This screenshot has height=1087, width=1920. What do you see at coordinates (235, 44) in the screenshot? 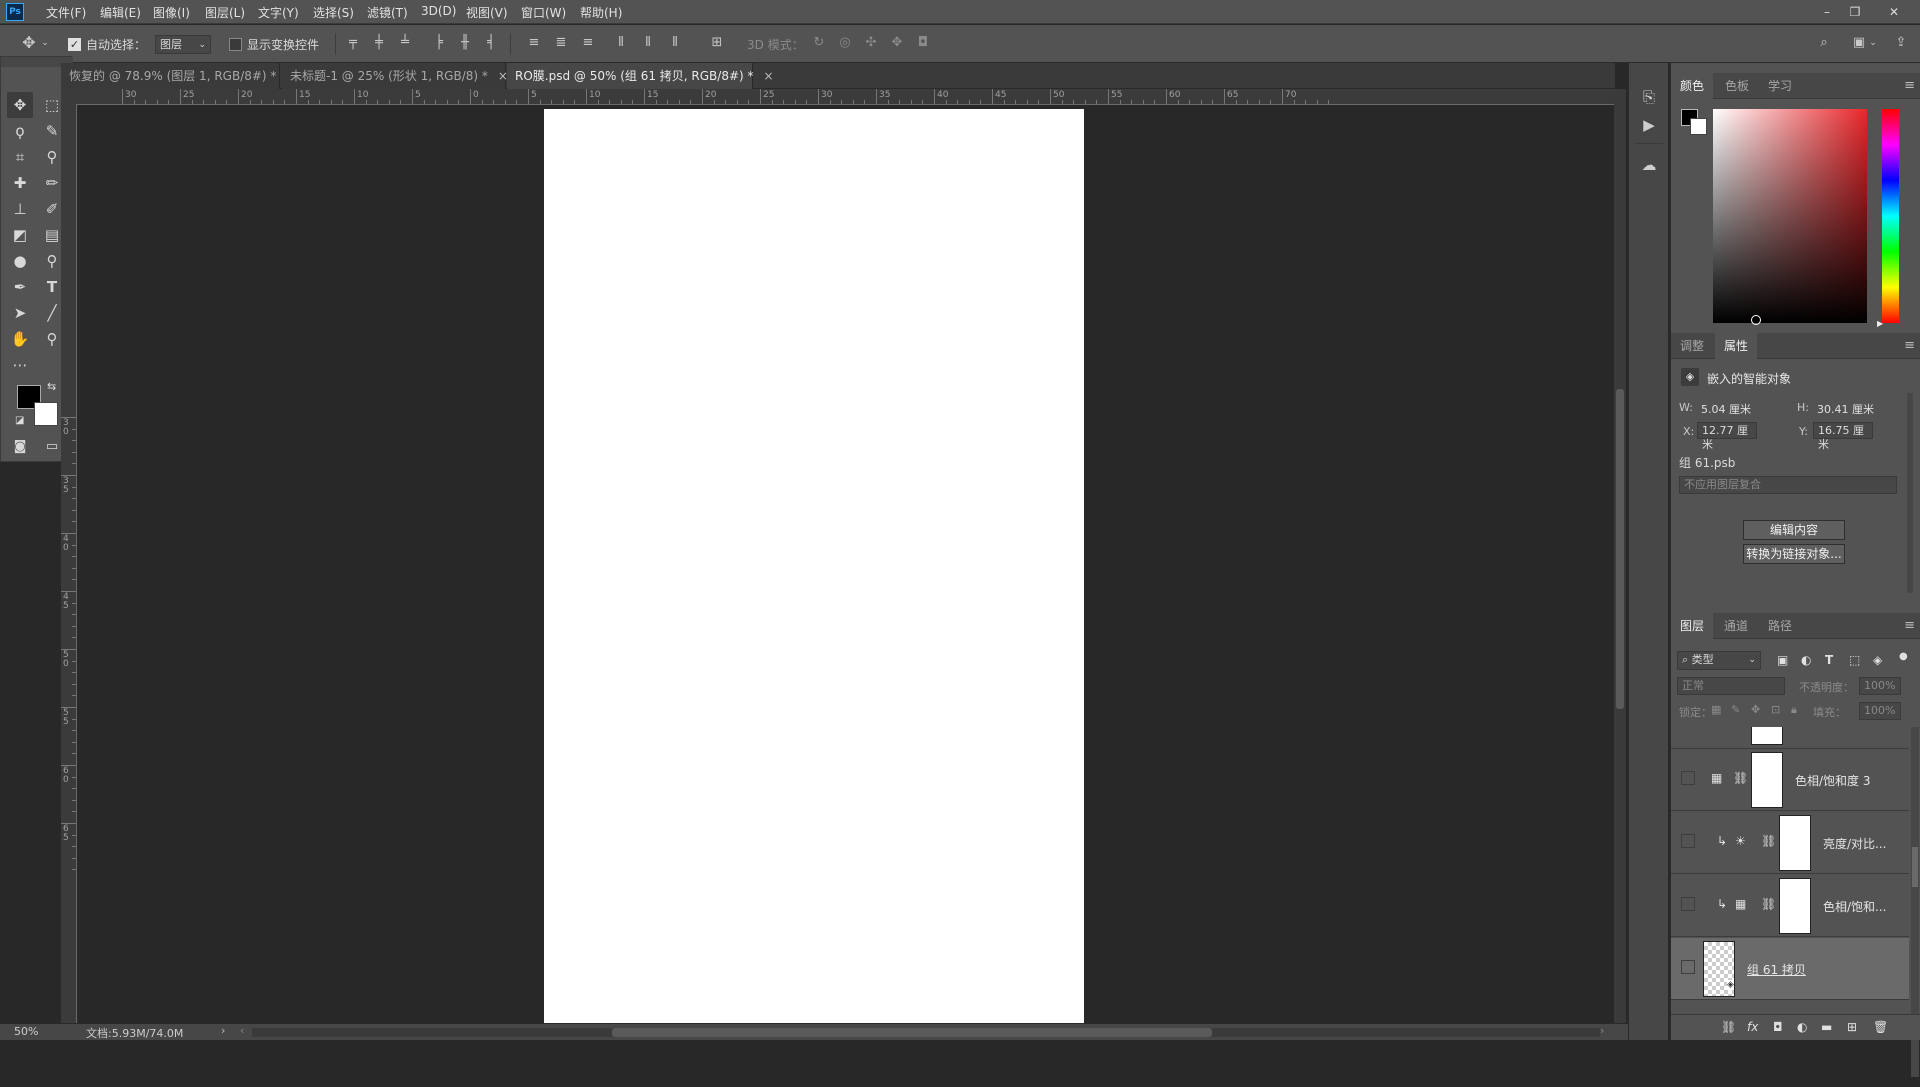
I see `show-transform-checkbox` at bounding box center [235, 44].